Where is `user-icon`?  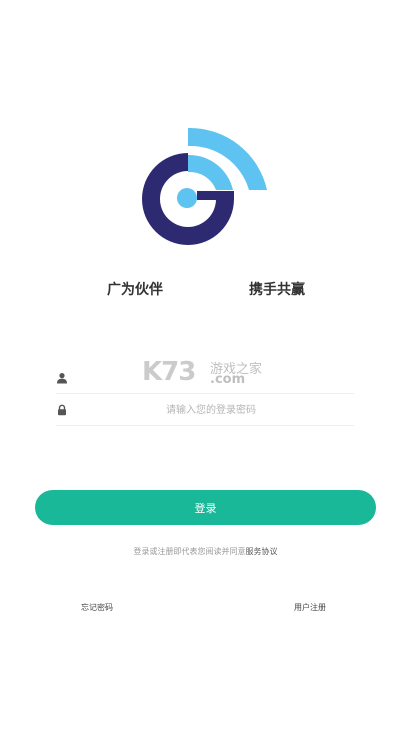 user-icon is located at coordinates (62, 378).